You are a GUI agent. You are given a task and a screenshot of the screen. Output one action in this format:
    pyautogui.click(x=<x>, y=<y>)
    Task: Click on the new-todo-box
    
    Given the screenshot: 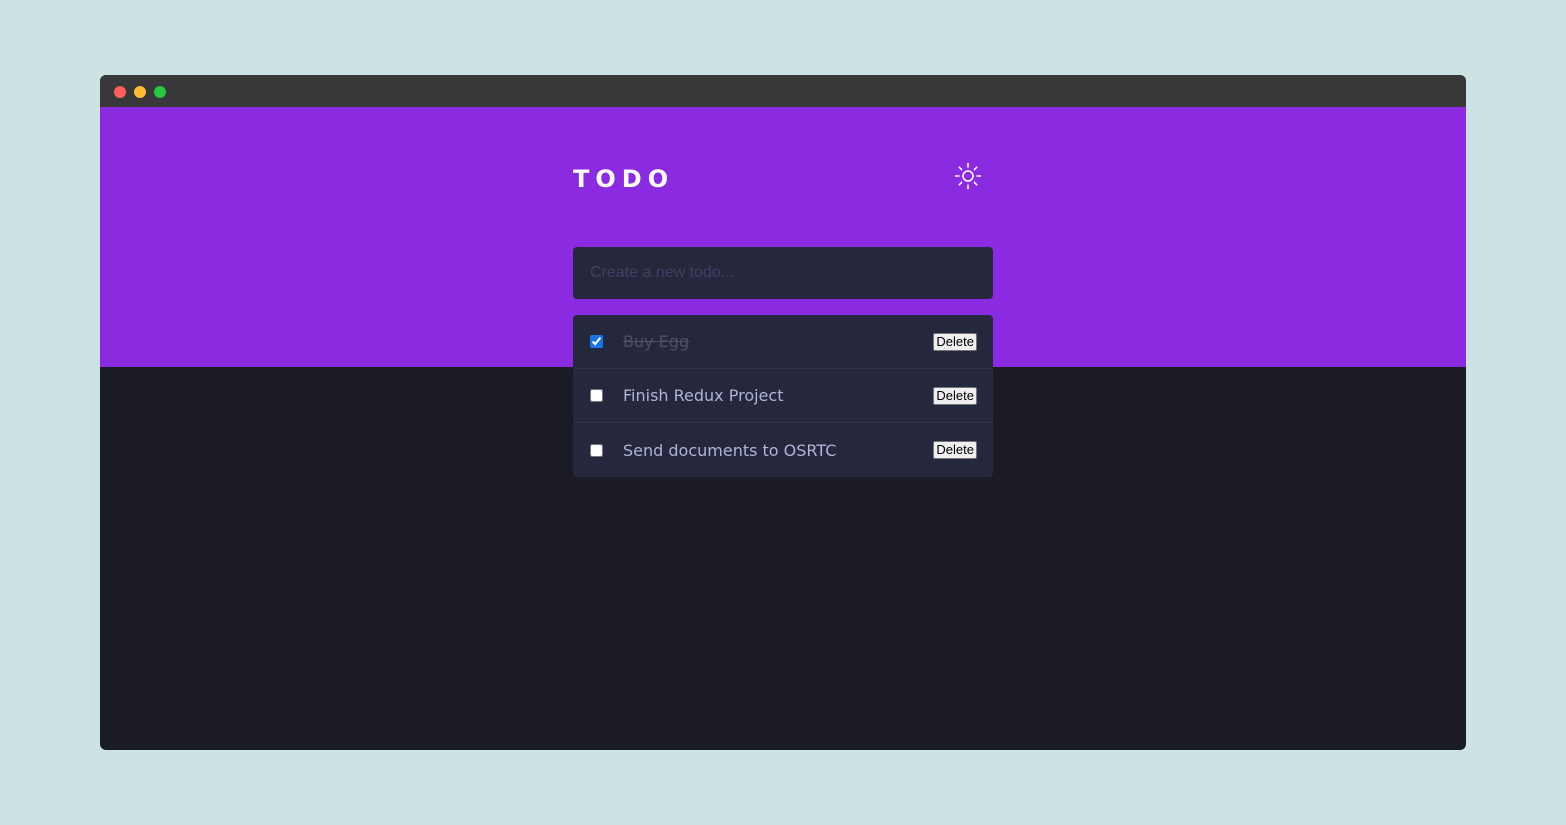 What is the action you would take?
    pyautogui.click(x=783, y=273)
    